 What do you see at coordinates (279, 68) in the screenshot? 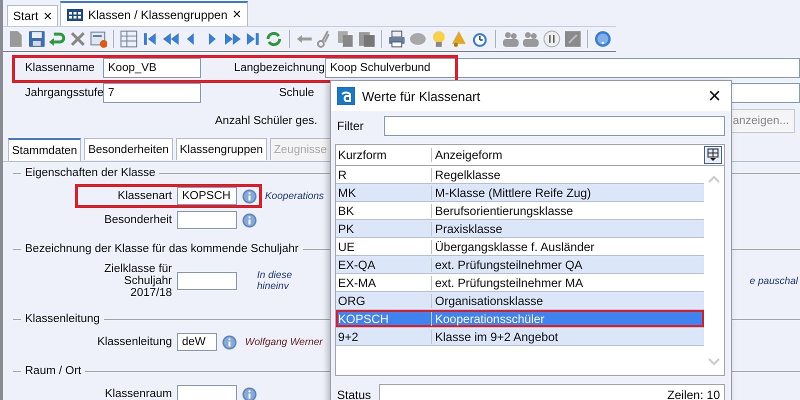
I see `field-label: Langbezeichnung` at bounding box center [279, 68].